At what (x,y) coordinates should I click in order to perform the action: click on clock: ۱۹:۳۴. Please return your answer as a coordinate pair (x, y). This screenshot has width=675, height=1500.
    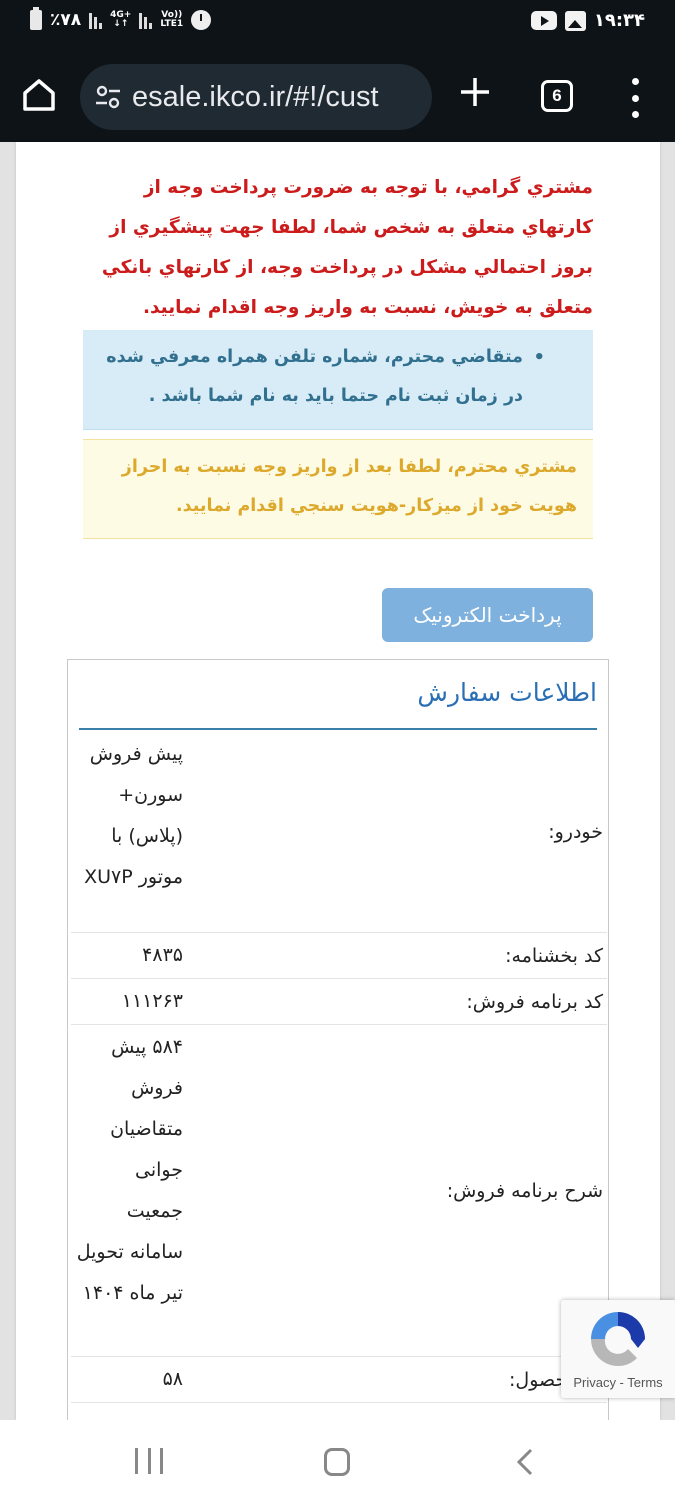
    Looking at the image, I should click on (619, 20).